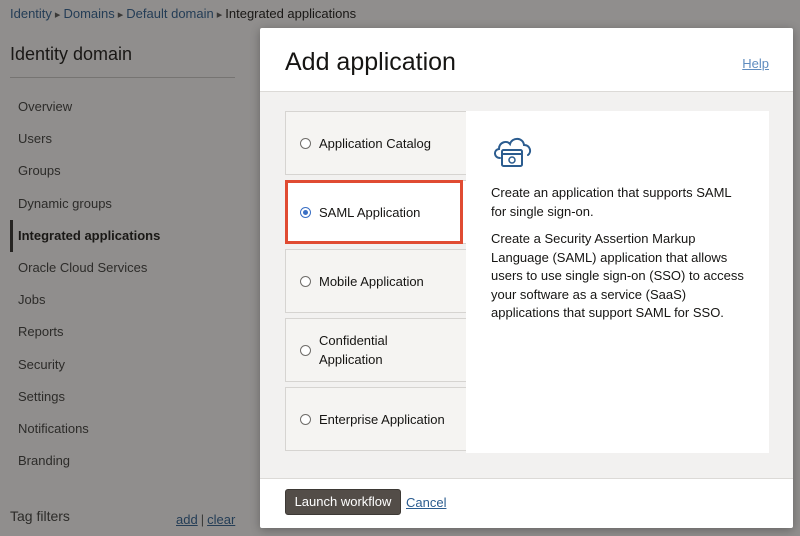 The image size is (800, 536). Describe the element at coordinates (343, 502) in the screenshot. I see `launch-workflow-button: Launch workflow` at that location.